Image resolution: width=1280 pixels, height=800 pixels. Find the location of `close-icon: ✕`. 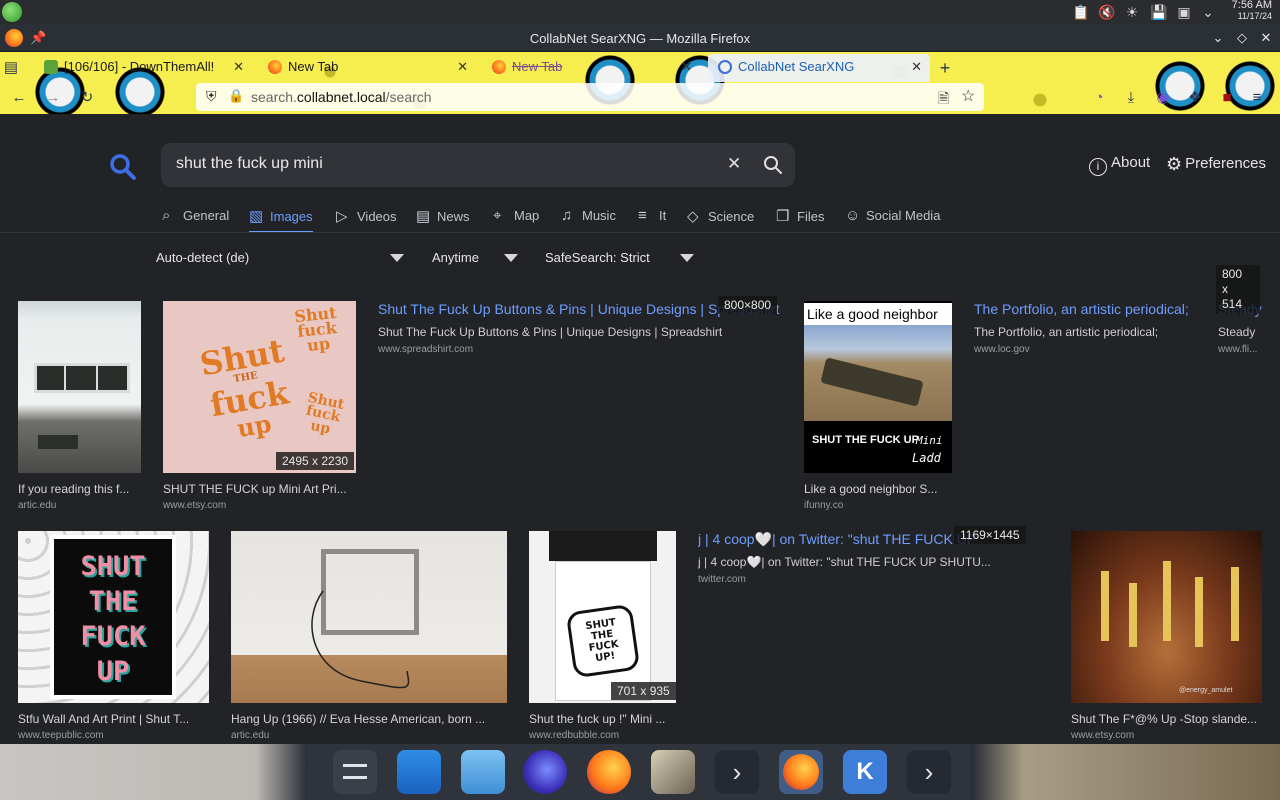

close-icon: ✕ is located at coordinates (1266, 38).